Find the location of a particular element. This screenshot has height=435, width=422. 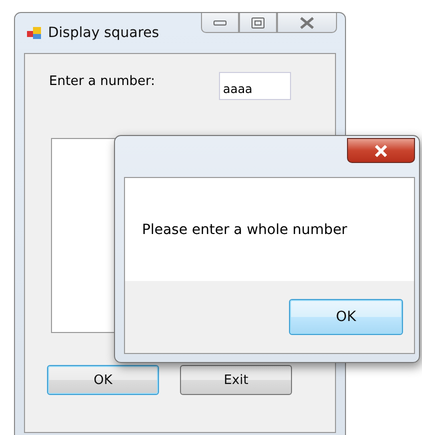

window-title: Display squares is located at coordinates (104, 33).